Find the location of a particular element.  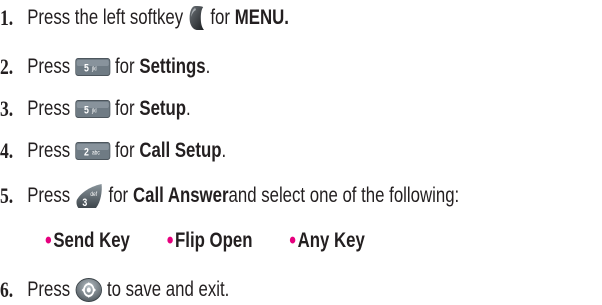

call-answer-label: Call Answer is located at coordinates (180, 195).